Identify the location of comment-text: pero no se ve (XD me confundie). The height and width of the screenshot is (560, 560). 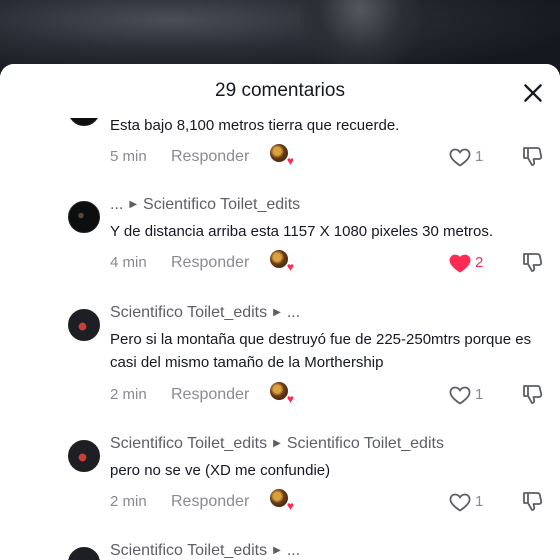
(220, 470).